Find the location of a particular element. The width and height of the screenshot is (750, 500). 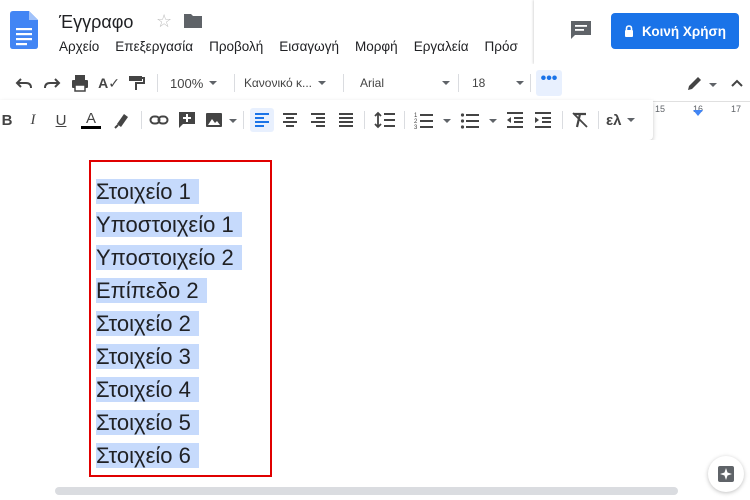

redo-icon is located at coordinates (52, 83).